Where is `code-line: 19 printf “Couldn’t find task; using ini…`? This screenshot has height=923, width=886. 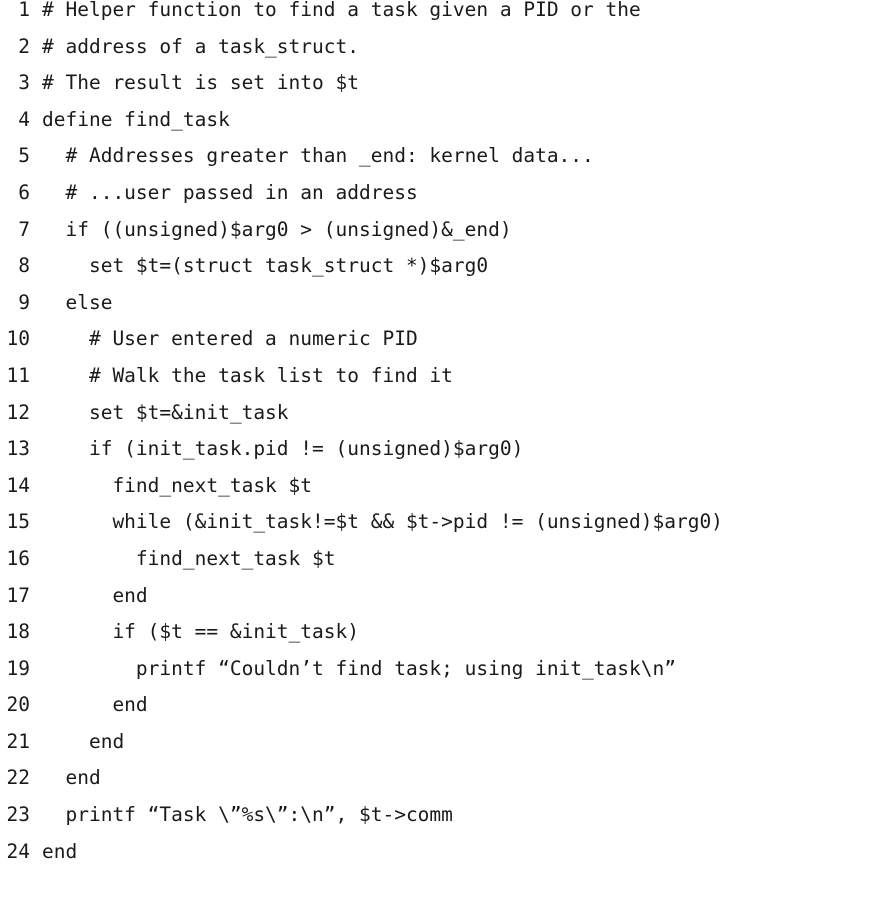 code-line: 19 printf “Couldn’t find task; using ini… is located at coordinates (443, 676).